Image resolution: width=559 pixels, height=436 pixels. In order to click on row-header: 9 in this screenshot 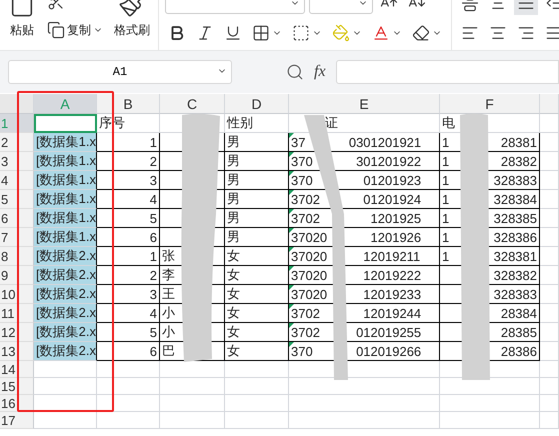, I will do `click(17, 275)`.